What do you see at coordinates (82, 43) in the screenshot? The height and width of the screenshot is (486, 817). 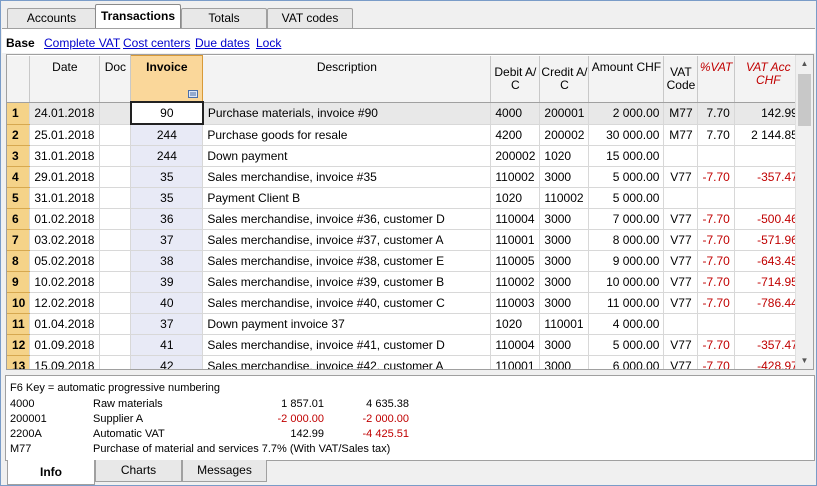 I see `view-complete-vat: Complete VAT` at bounding box center [82, 43].